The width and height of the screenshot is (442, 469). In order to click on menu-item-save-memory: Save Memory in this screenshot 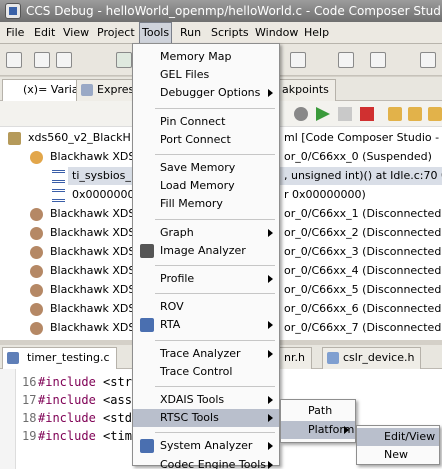, I will do `click(206, 168)`.